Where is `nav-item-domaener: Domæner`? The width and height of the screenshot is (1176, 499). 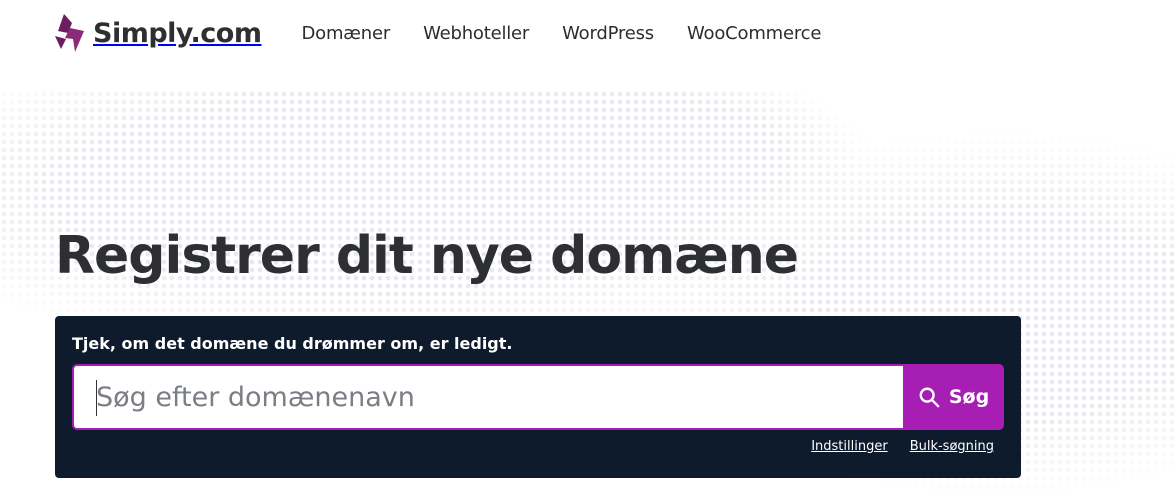
nav-item-domaener: Domæner is located at coordinates (345, 33).